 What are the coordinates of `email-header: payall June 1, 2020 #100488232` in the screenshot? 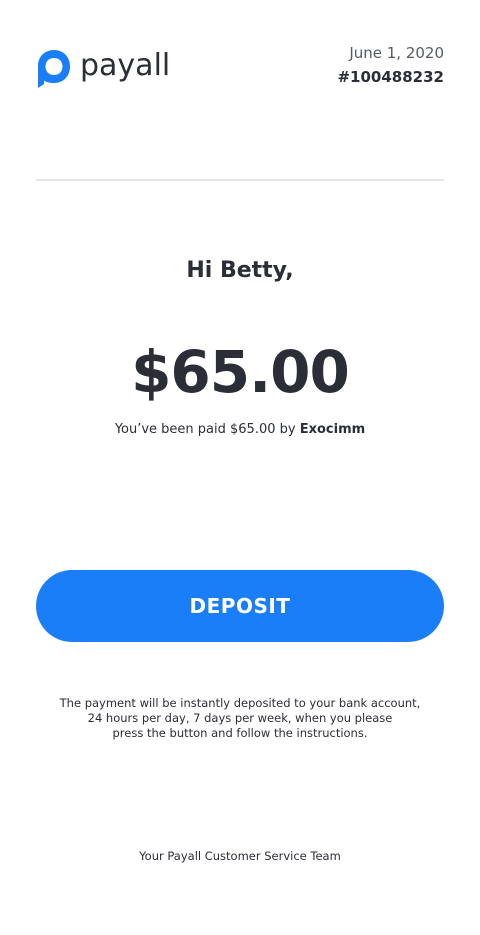 It's located at (240, 69).